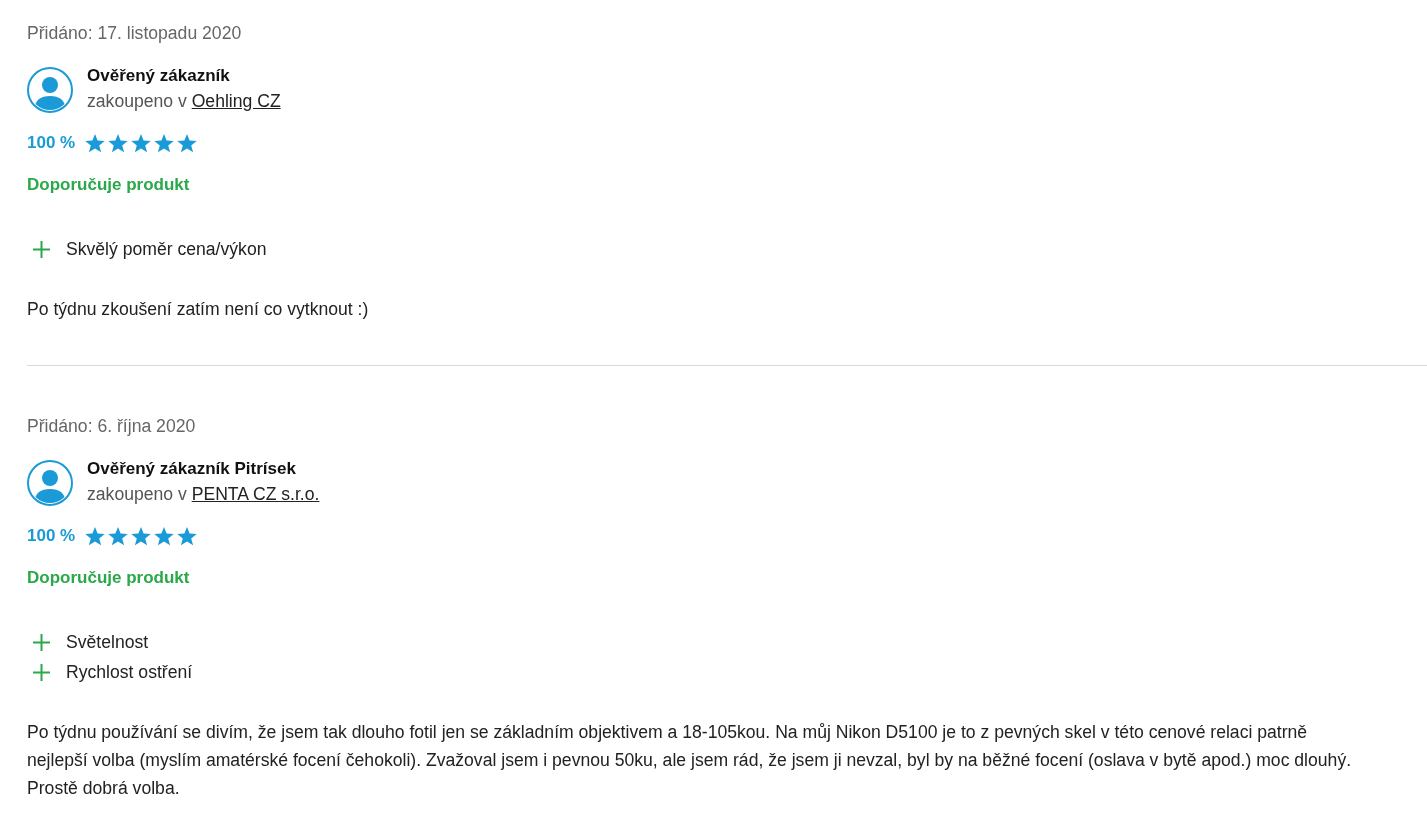 This screenshot has width=1427, height=823. I want to click on purchase-info: zakoupeno v Oehling CZ, so click(184, 101).